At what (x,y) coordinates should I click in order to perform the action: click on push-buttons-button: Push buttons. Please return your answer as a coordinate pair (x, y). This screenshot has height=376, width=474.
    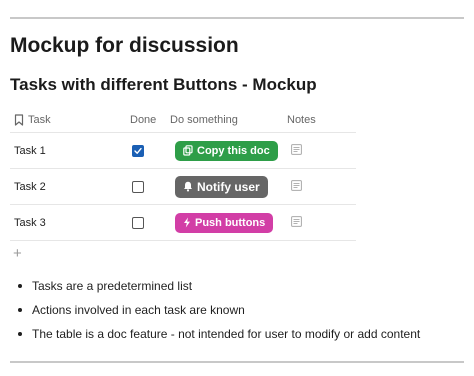
    Looking at the image, I should click on (224, 222).